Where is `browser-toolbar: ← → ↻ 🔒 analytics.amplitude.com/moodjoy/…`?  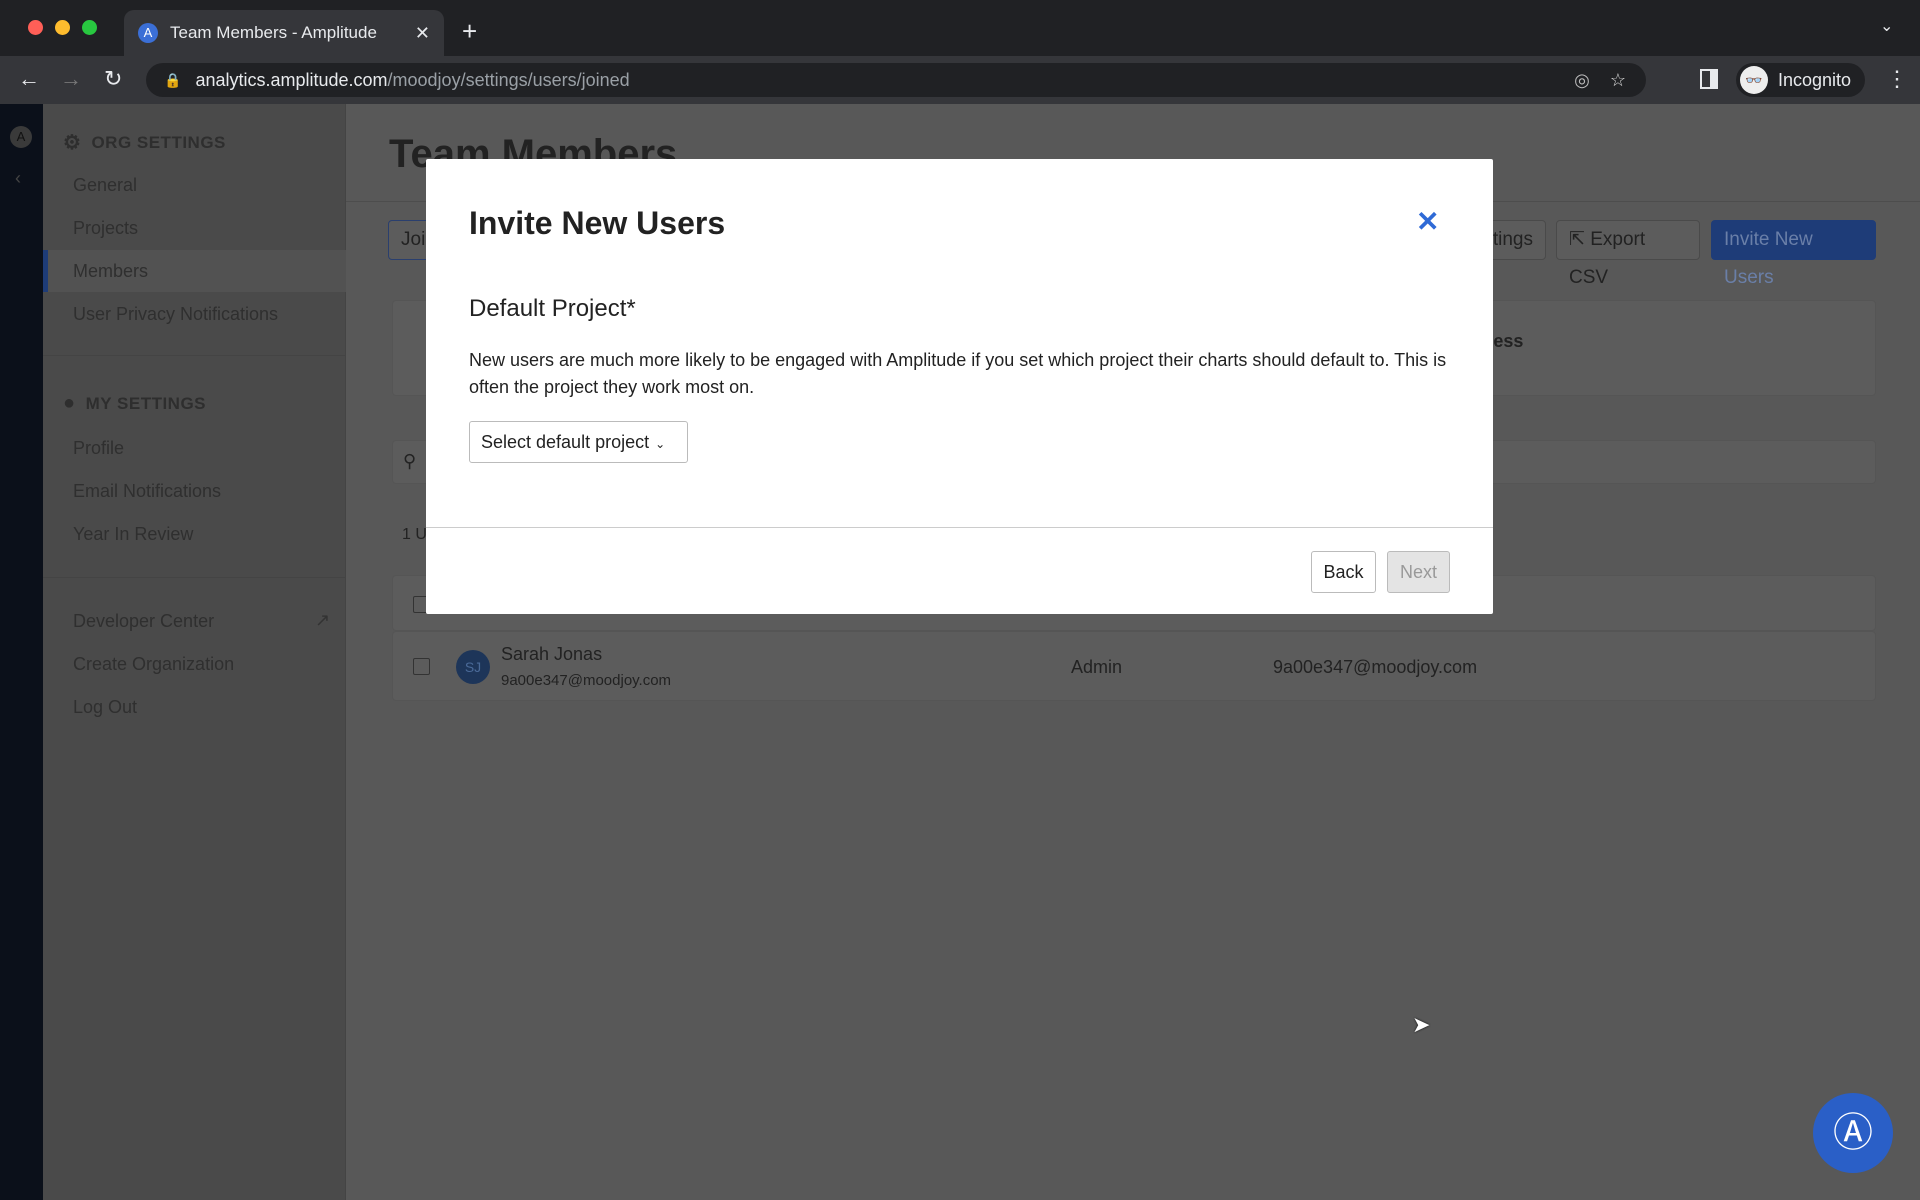 browser-toolbar: ← → ↻ 🔒 analytics.amplitude.com/moodjoy/… is located at coordinates (960, 80).